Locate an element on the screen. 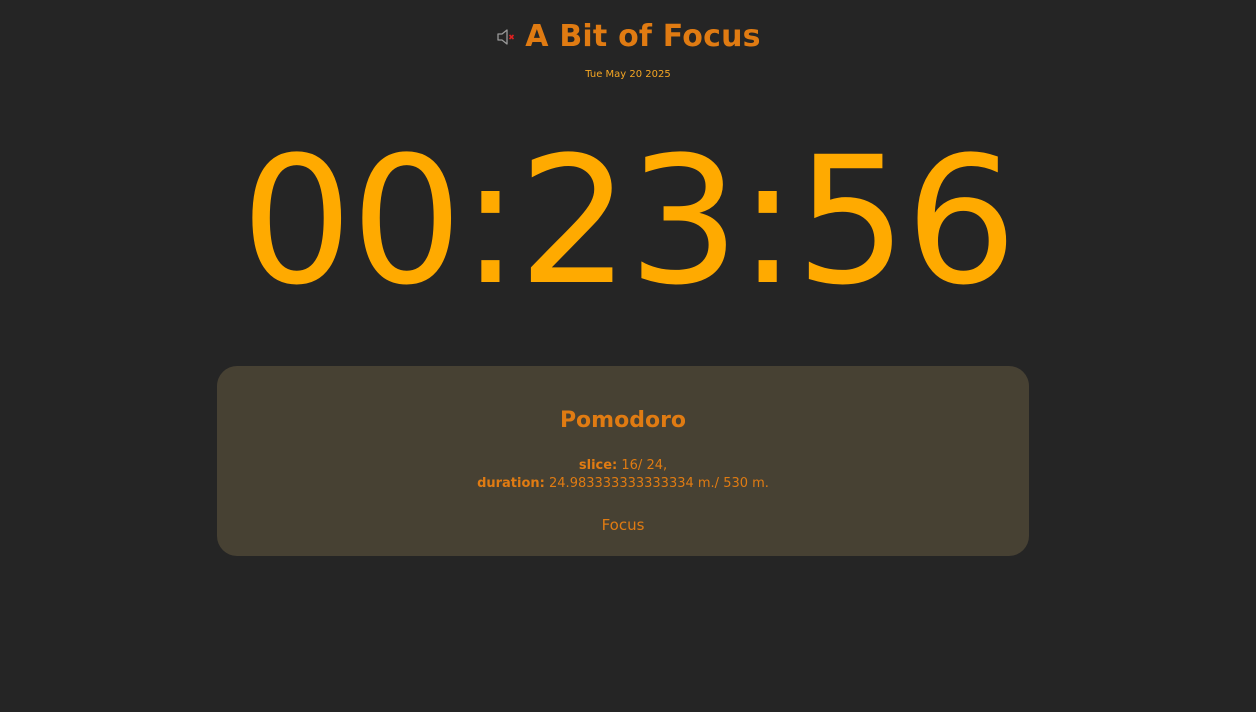  header: A Bit of Focus is located at coordinates (628, 36).